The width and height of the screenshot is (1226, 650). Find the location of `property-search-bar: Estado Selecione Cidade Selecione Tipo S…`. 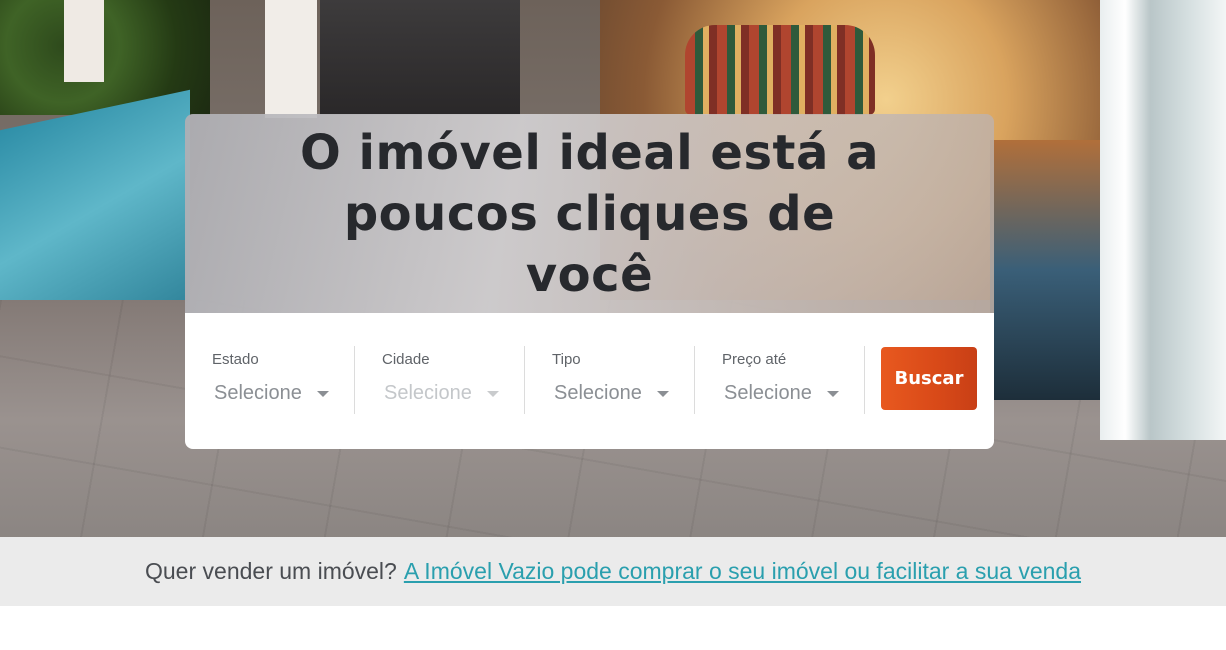

property-search-bar: Estado Selecione Cidade Selecione Tipo S… is located at coordinates (589, 381).